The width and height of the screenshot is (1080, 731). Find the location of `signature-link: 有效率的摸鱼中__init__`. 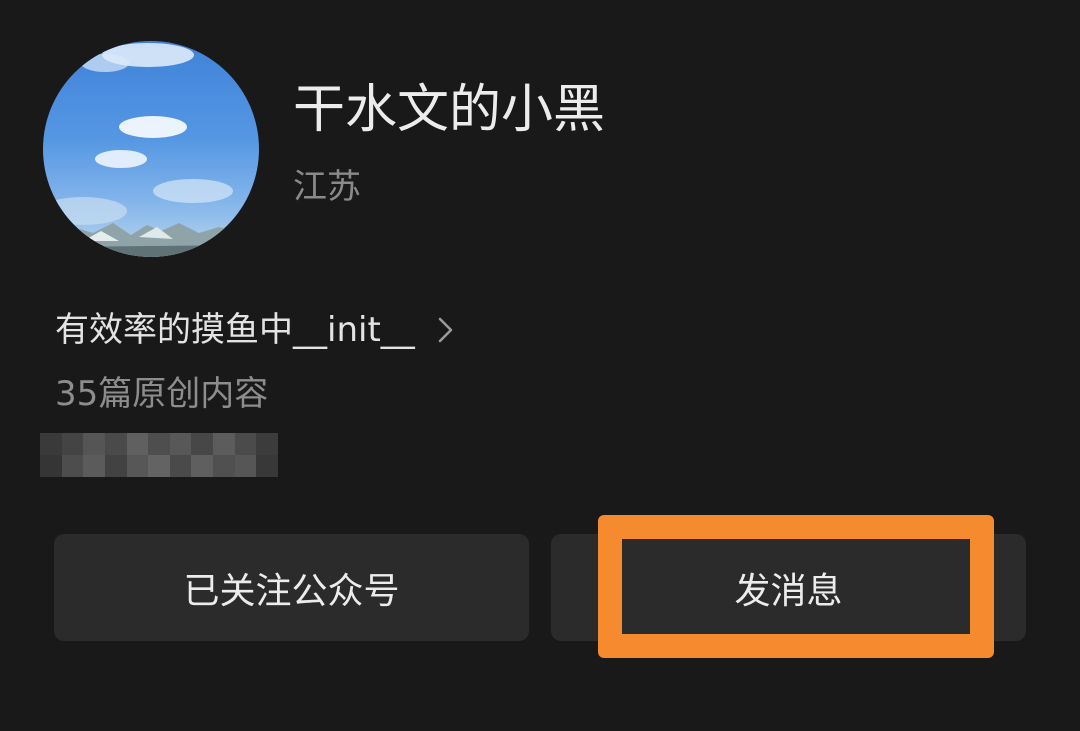

signature-link: 有效率的摸鱼中__init__ is located at coordinates (256, 330).